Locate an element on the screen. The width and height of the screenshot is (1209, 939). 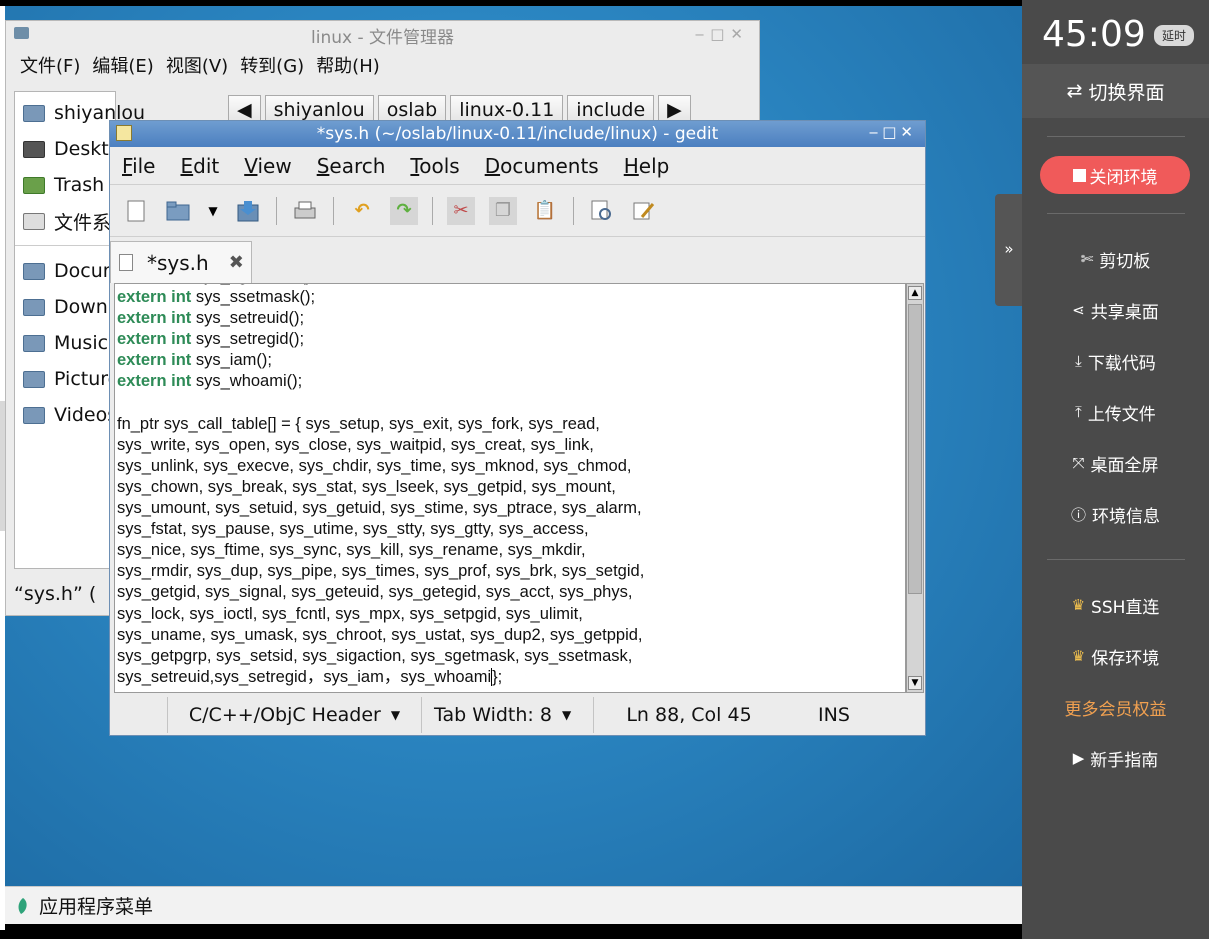
sidebar-item-music: Music is located at coordinates (65, 343).